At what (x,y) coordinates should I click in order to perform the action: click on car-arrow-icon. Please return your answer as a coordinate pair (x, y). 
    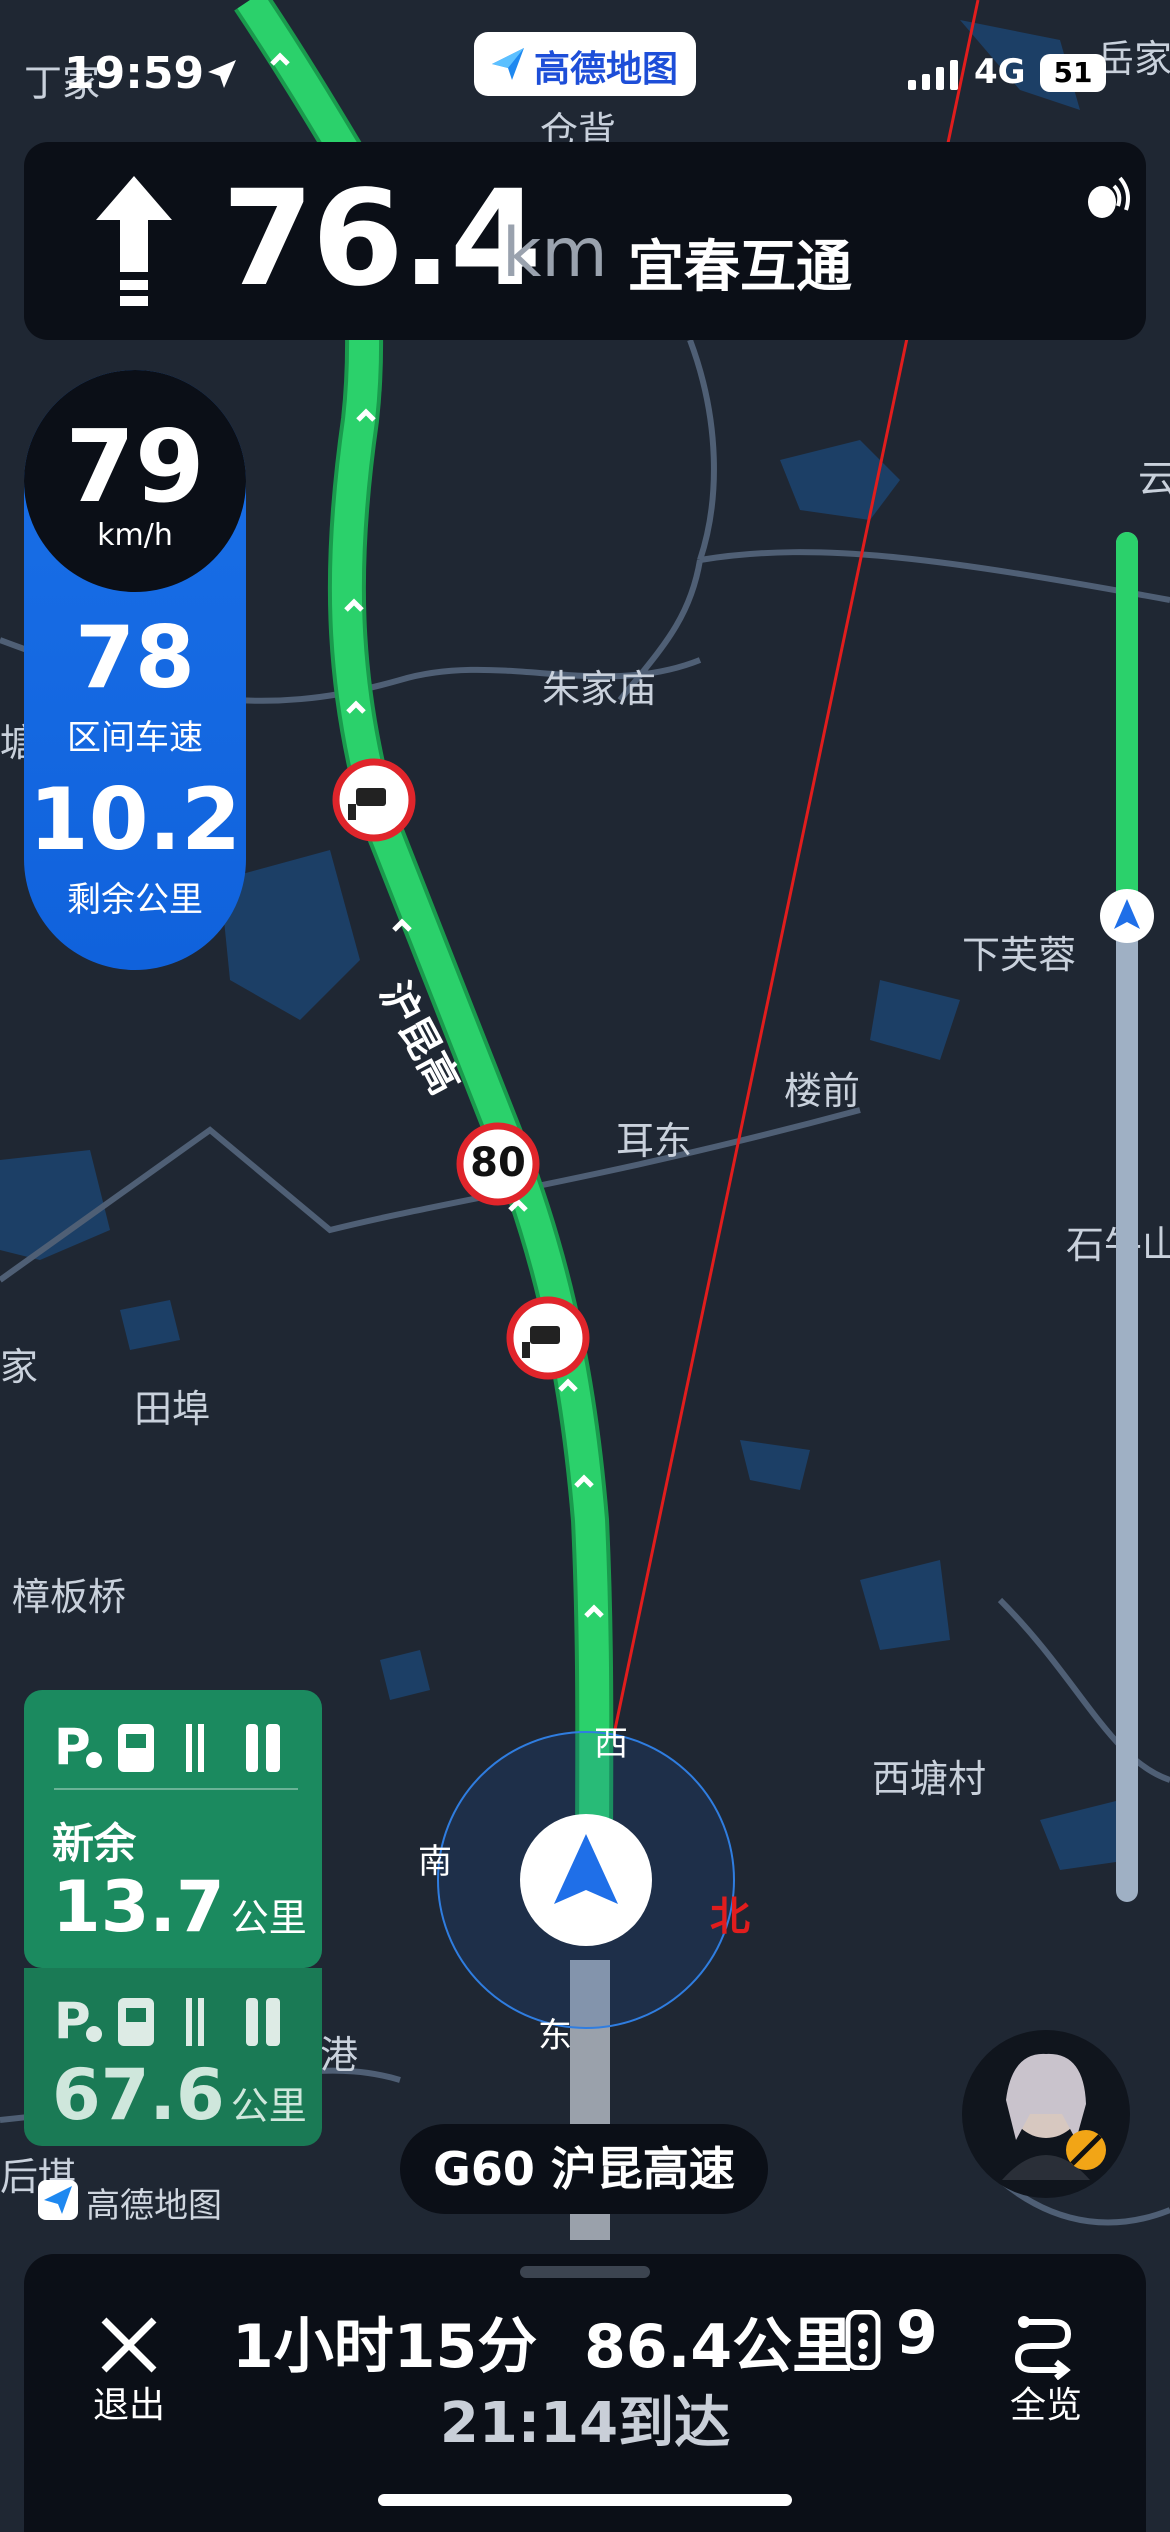
    Looking at the image, I should click on (1127, 914).